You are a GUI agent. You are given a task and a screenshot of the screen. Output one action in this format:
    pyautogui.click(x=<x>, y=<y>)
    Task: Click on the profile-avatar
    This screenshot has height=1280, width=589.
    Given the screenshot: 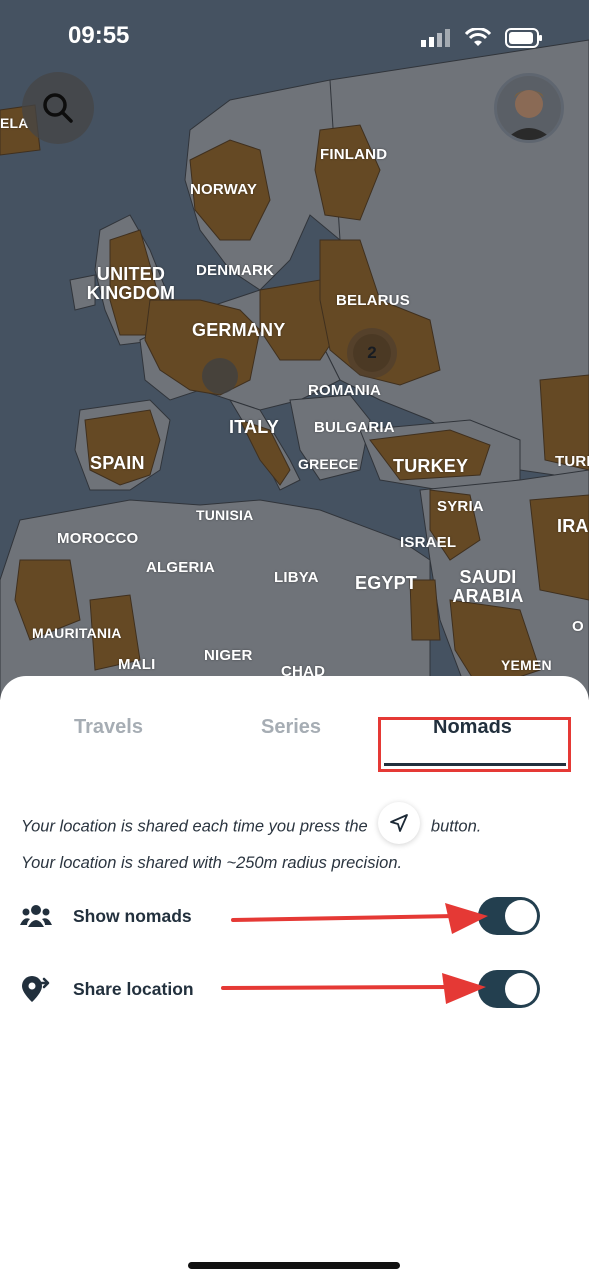 What is the action you would take?
    pyautogui.click(x=529, y=108)
    